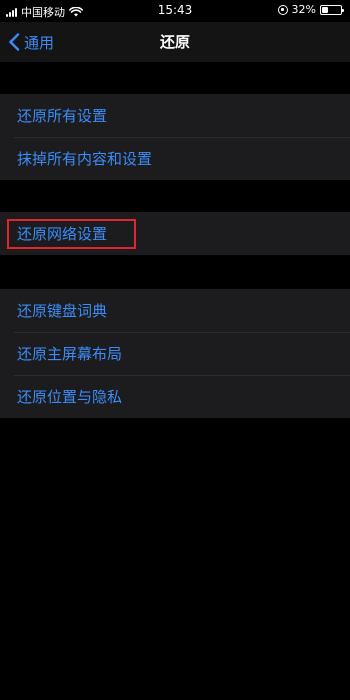 The image size is (350, 700). What do you see at coordinates (70, 354) in the screenshot?
I see `list-item-label: 还原主屏幕布局` at bounding box center [70, 354].